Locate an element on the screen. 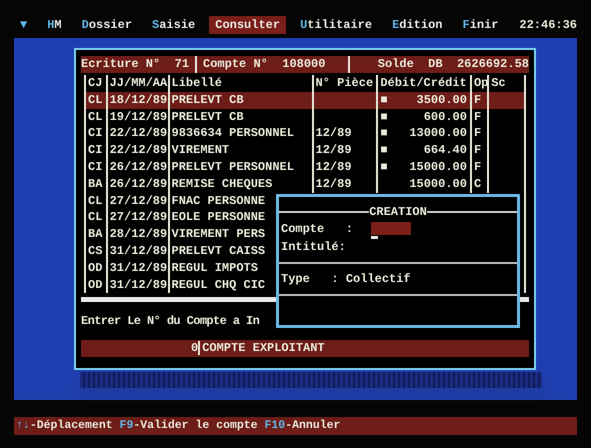  column-header: CJ is located at coordinates (95, 83).